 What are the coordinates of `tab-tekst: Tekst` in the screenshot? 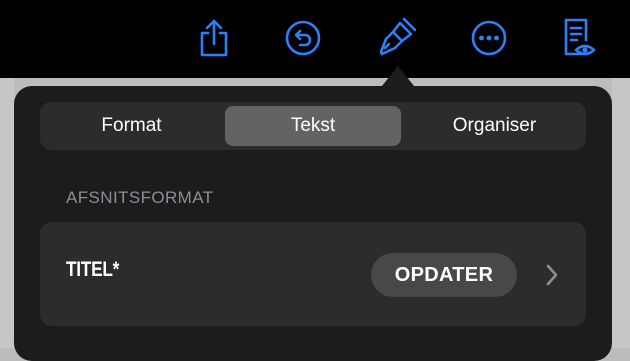 It's located at (313, 126).